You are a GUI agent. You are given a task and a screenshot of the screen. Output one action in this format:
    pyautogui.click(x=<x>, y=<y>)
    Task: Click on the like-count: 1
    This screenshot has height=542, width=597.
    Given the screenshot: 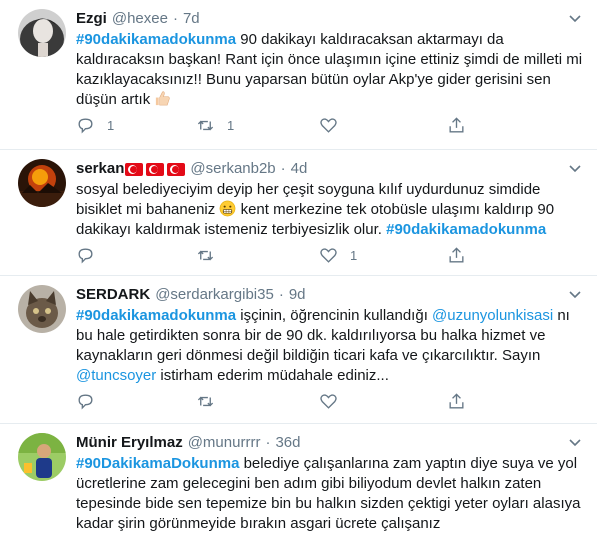 What is the action you would take?
    pyautogui.click(x=354, y=255)
    